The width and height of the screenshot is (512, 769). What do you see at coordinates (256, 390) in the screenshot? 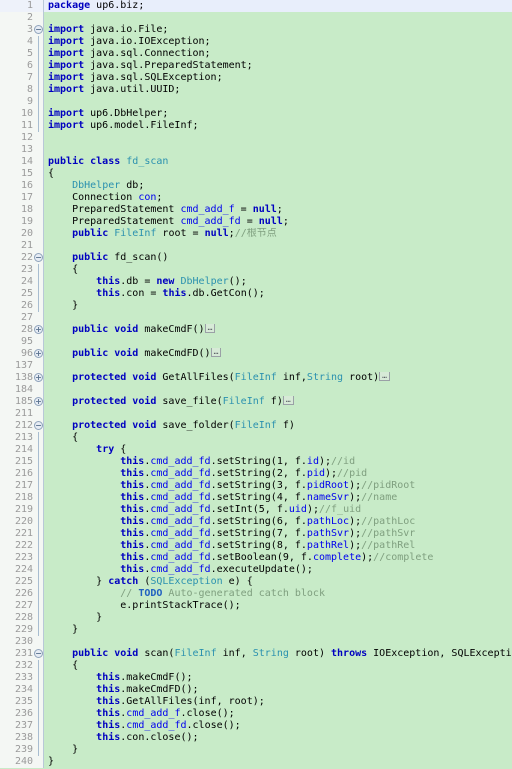
I see `code-line: 184` at bounding box center [256, 390].